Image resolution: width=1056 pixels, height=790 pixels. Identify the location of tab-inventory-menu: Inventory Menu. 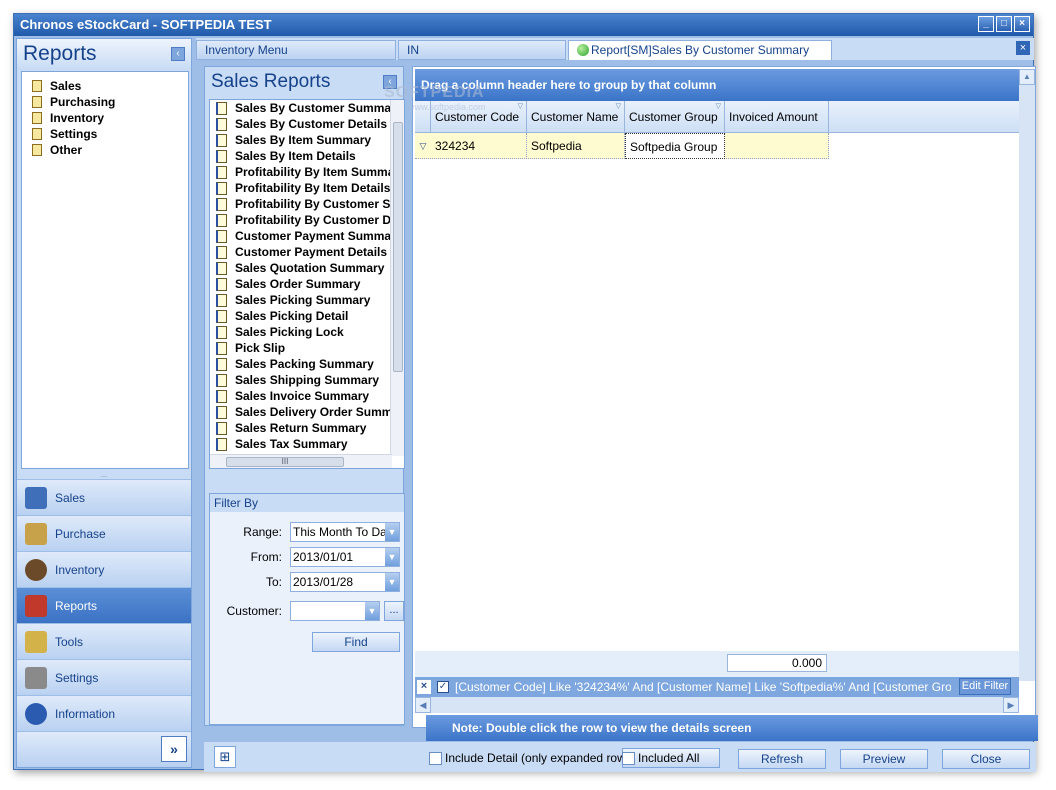
(296, 50).